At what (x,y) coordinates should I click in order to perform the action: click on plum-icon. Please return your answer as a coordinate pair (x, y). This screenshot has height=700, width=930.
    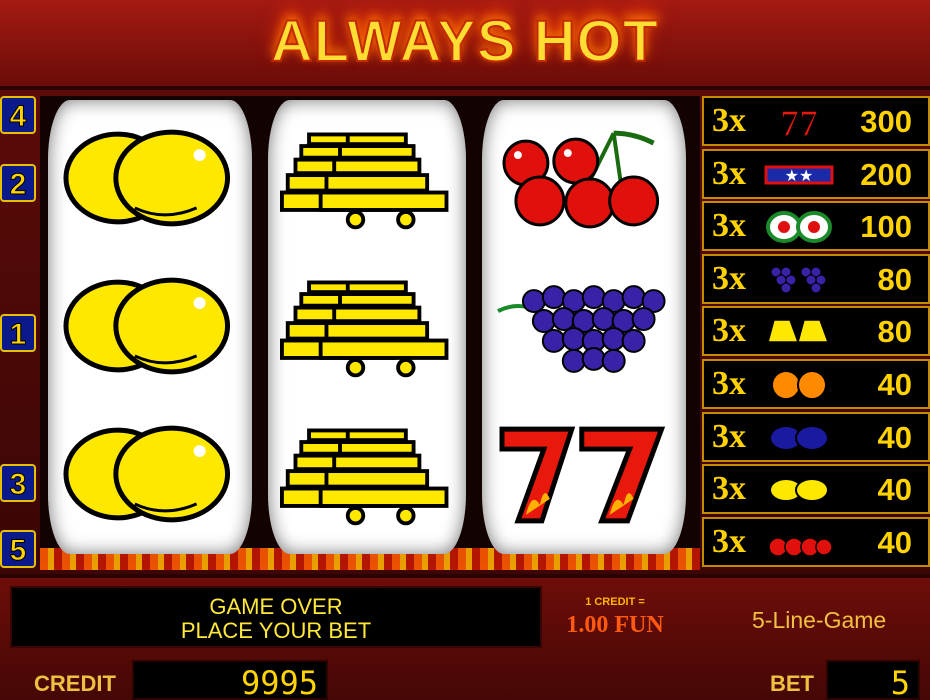
    Looking at the image, I should click on (799, 438).